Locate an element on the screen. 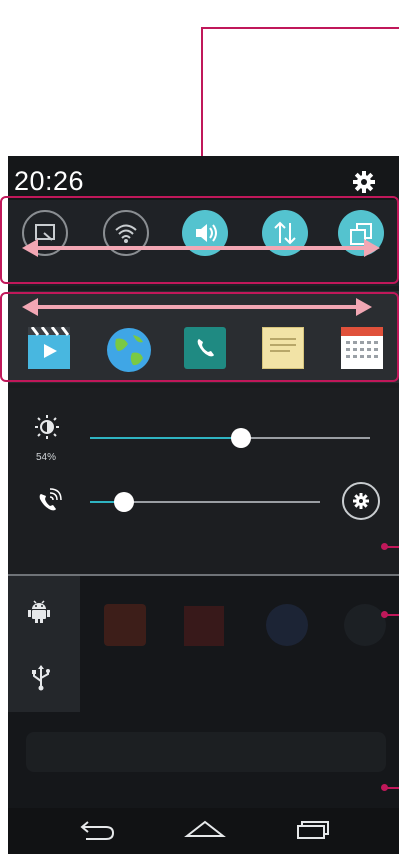 This screenshot has height=854, width=399. brightness-slider-thumb is located at coordinates (241, 438).